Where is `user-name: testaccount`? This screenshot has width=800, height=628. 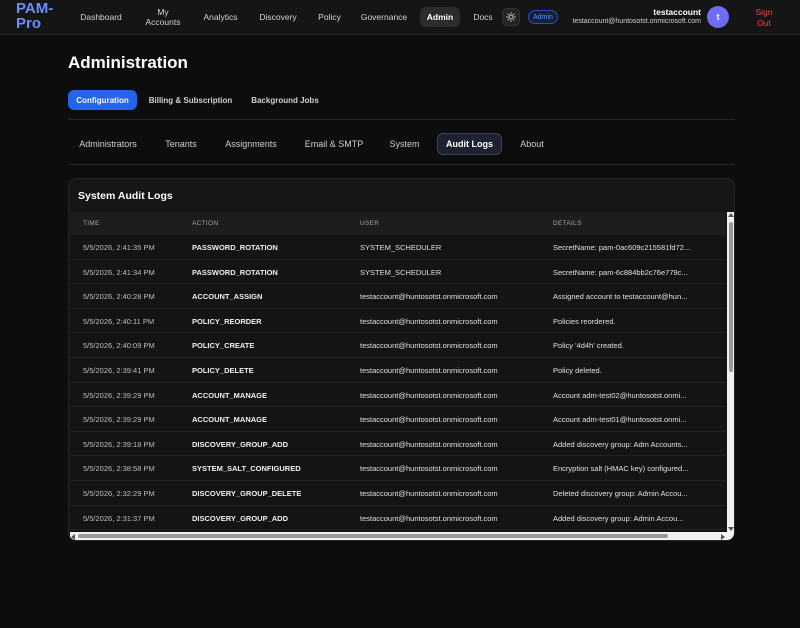 user-name: testaccount is located at coordinates (677, 12).